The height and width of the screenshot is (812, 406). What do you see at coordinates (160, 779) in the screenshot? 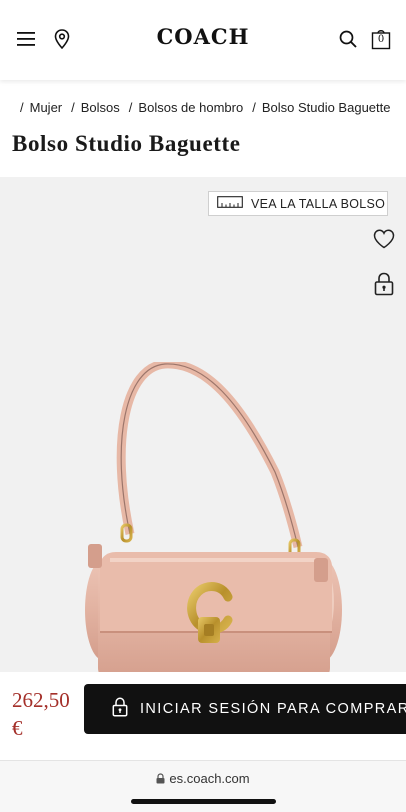
I see `padlock-icon` at bounding box center [160, 779].